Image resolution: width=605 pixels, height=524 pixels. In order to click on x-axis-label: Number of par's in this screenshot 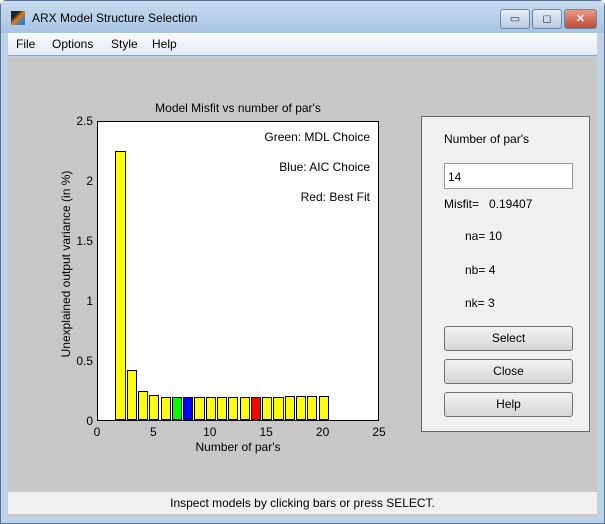, I will do `click(238, 447)`.